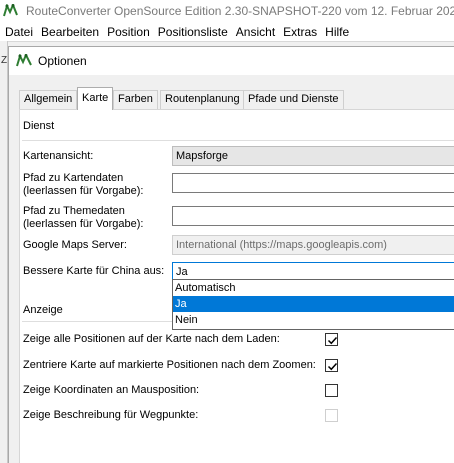  I want to click on section-anzeige-title: Anzeige, so click(43, 310).